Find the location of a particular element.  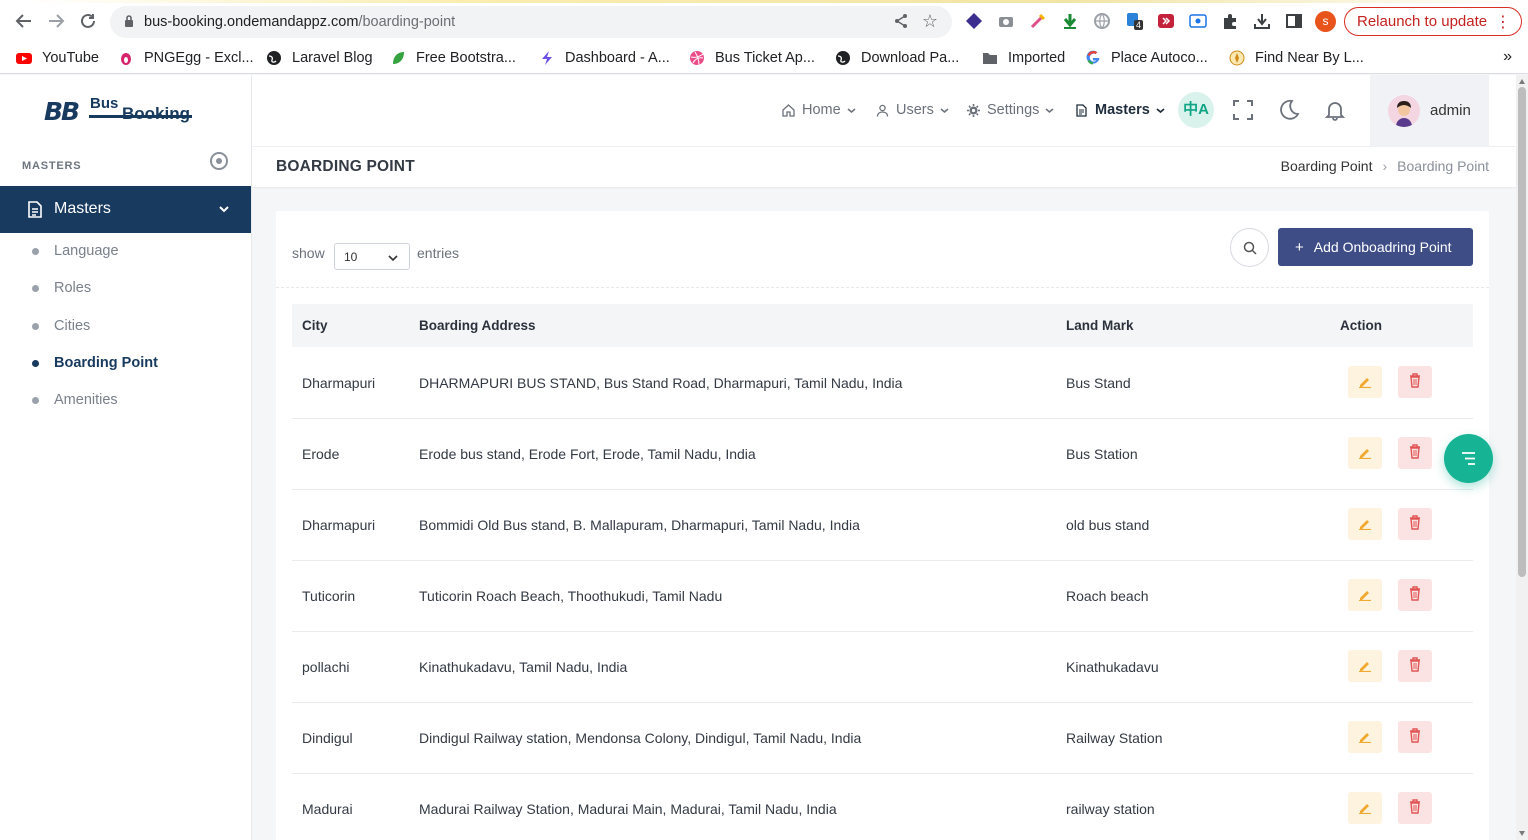

vpn-globe-icon is located at coordinates (1102, 21).